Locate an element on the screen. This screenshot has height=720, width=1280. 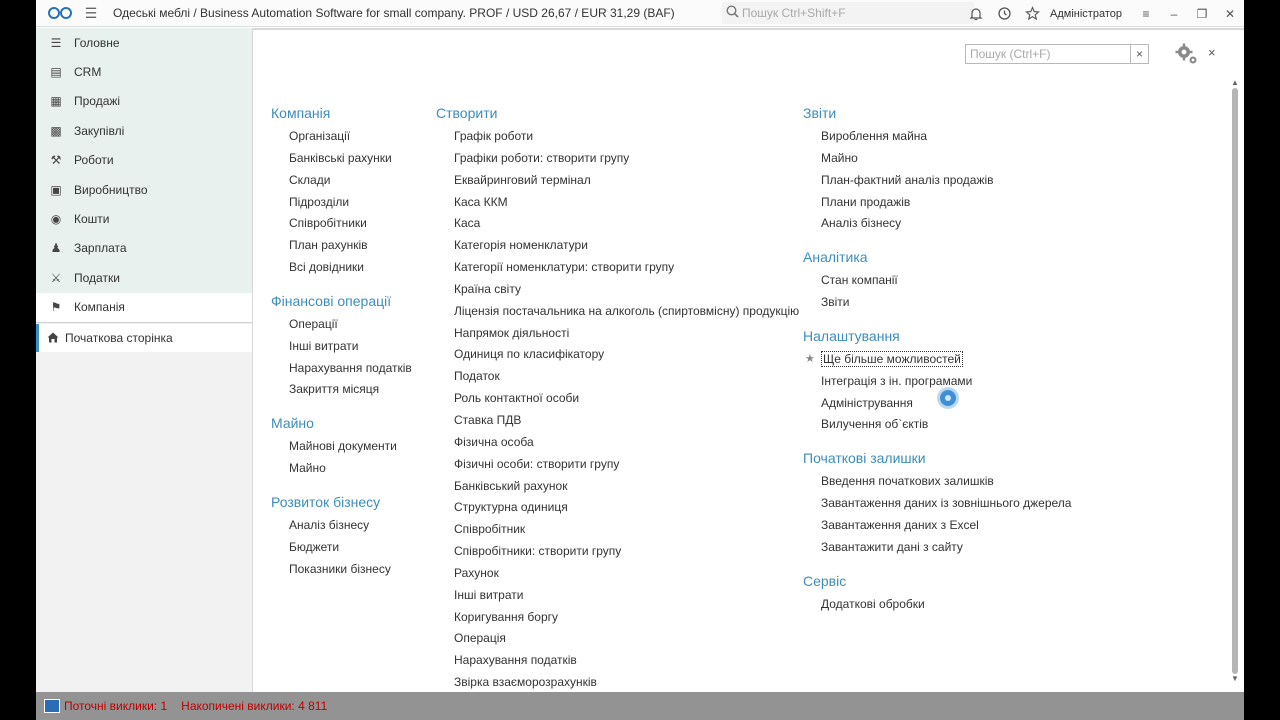
function-link-label: Операція is located at coordinates (480, 638).